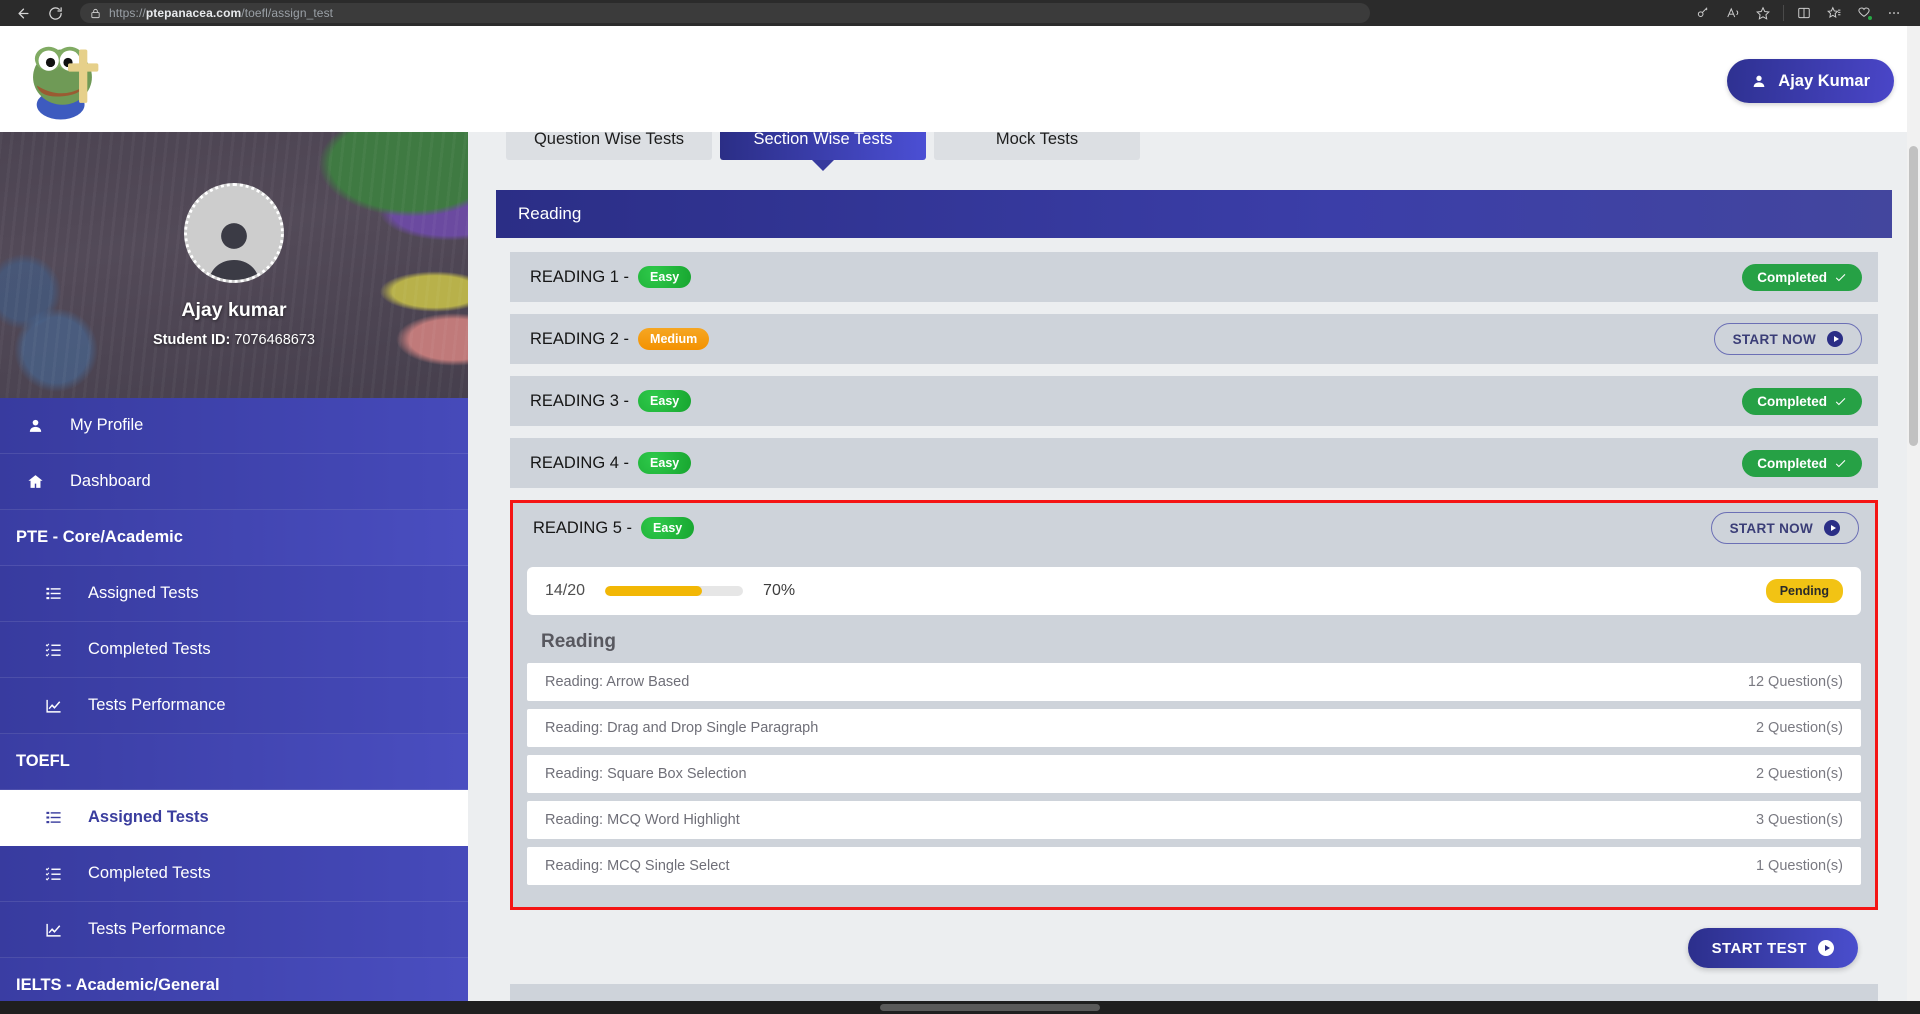 Image resolution: width=1920 pixels, height=1014 pixels. I want to click on question-type-row-reading-arrow-based: Reading: Arrow Based 12 Question(s), so click(1194, 682).